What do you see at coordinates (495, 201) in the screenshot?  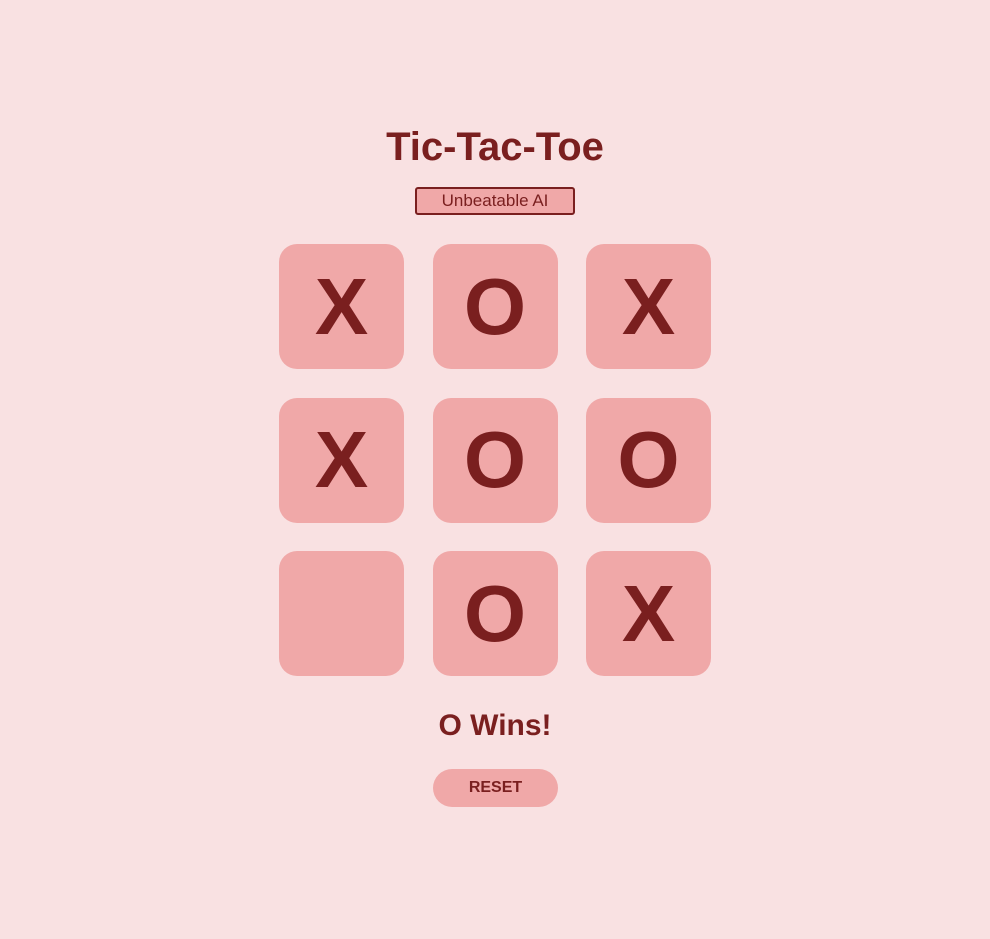 I see `mode-select: Unbeatable AI` at bounding box center [495, 201].